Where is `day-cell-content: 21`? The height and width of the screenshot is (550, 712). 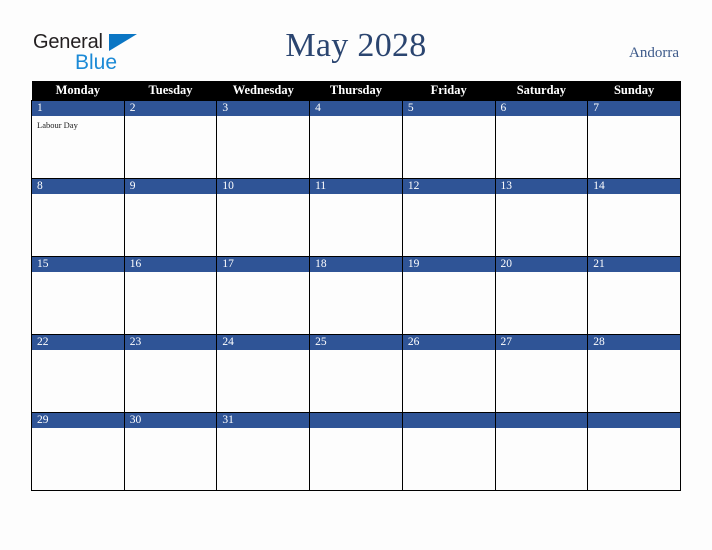
day-cell-content: 21 is located at coordinates (634, 295).